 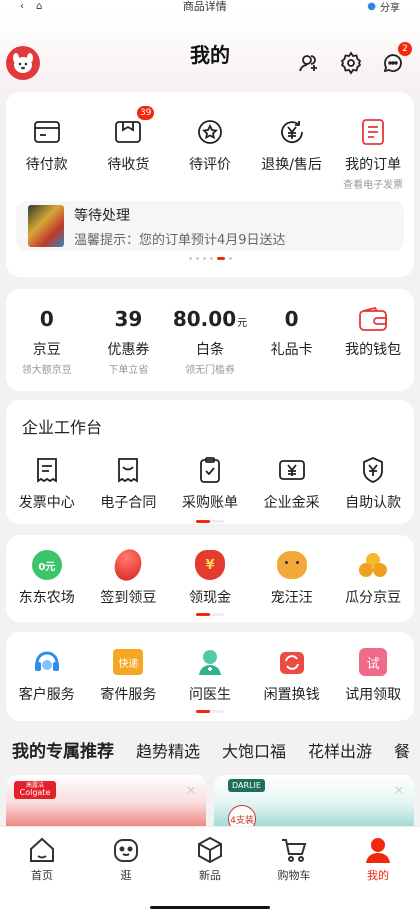 I want to click on enterprise-label: 采购账单, so click(x=209, y=503).